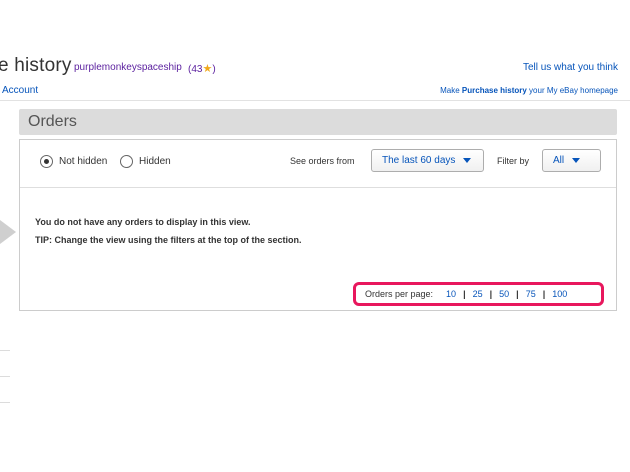  What do you see at coordinates (322, 161) in the screenshot?
I see `see-orders-label: See orders from` at bounding box center [322, 161].